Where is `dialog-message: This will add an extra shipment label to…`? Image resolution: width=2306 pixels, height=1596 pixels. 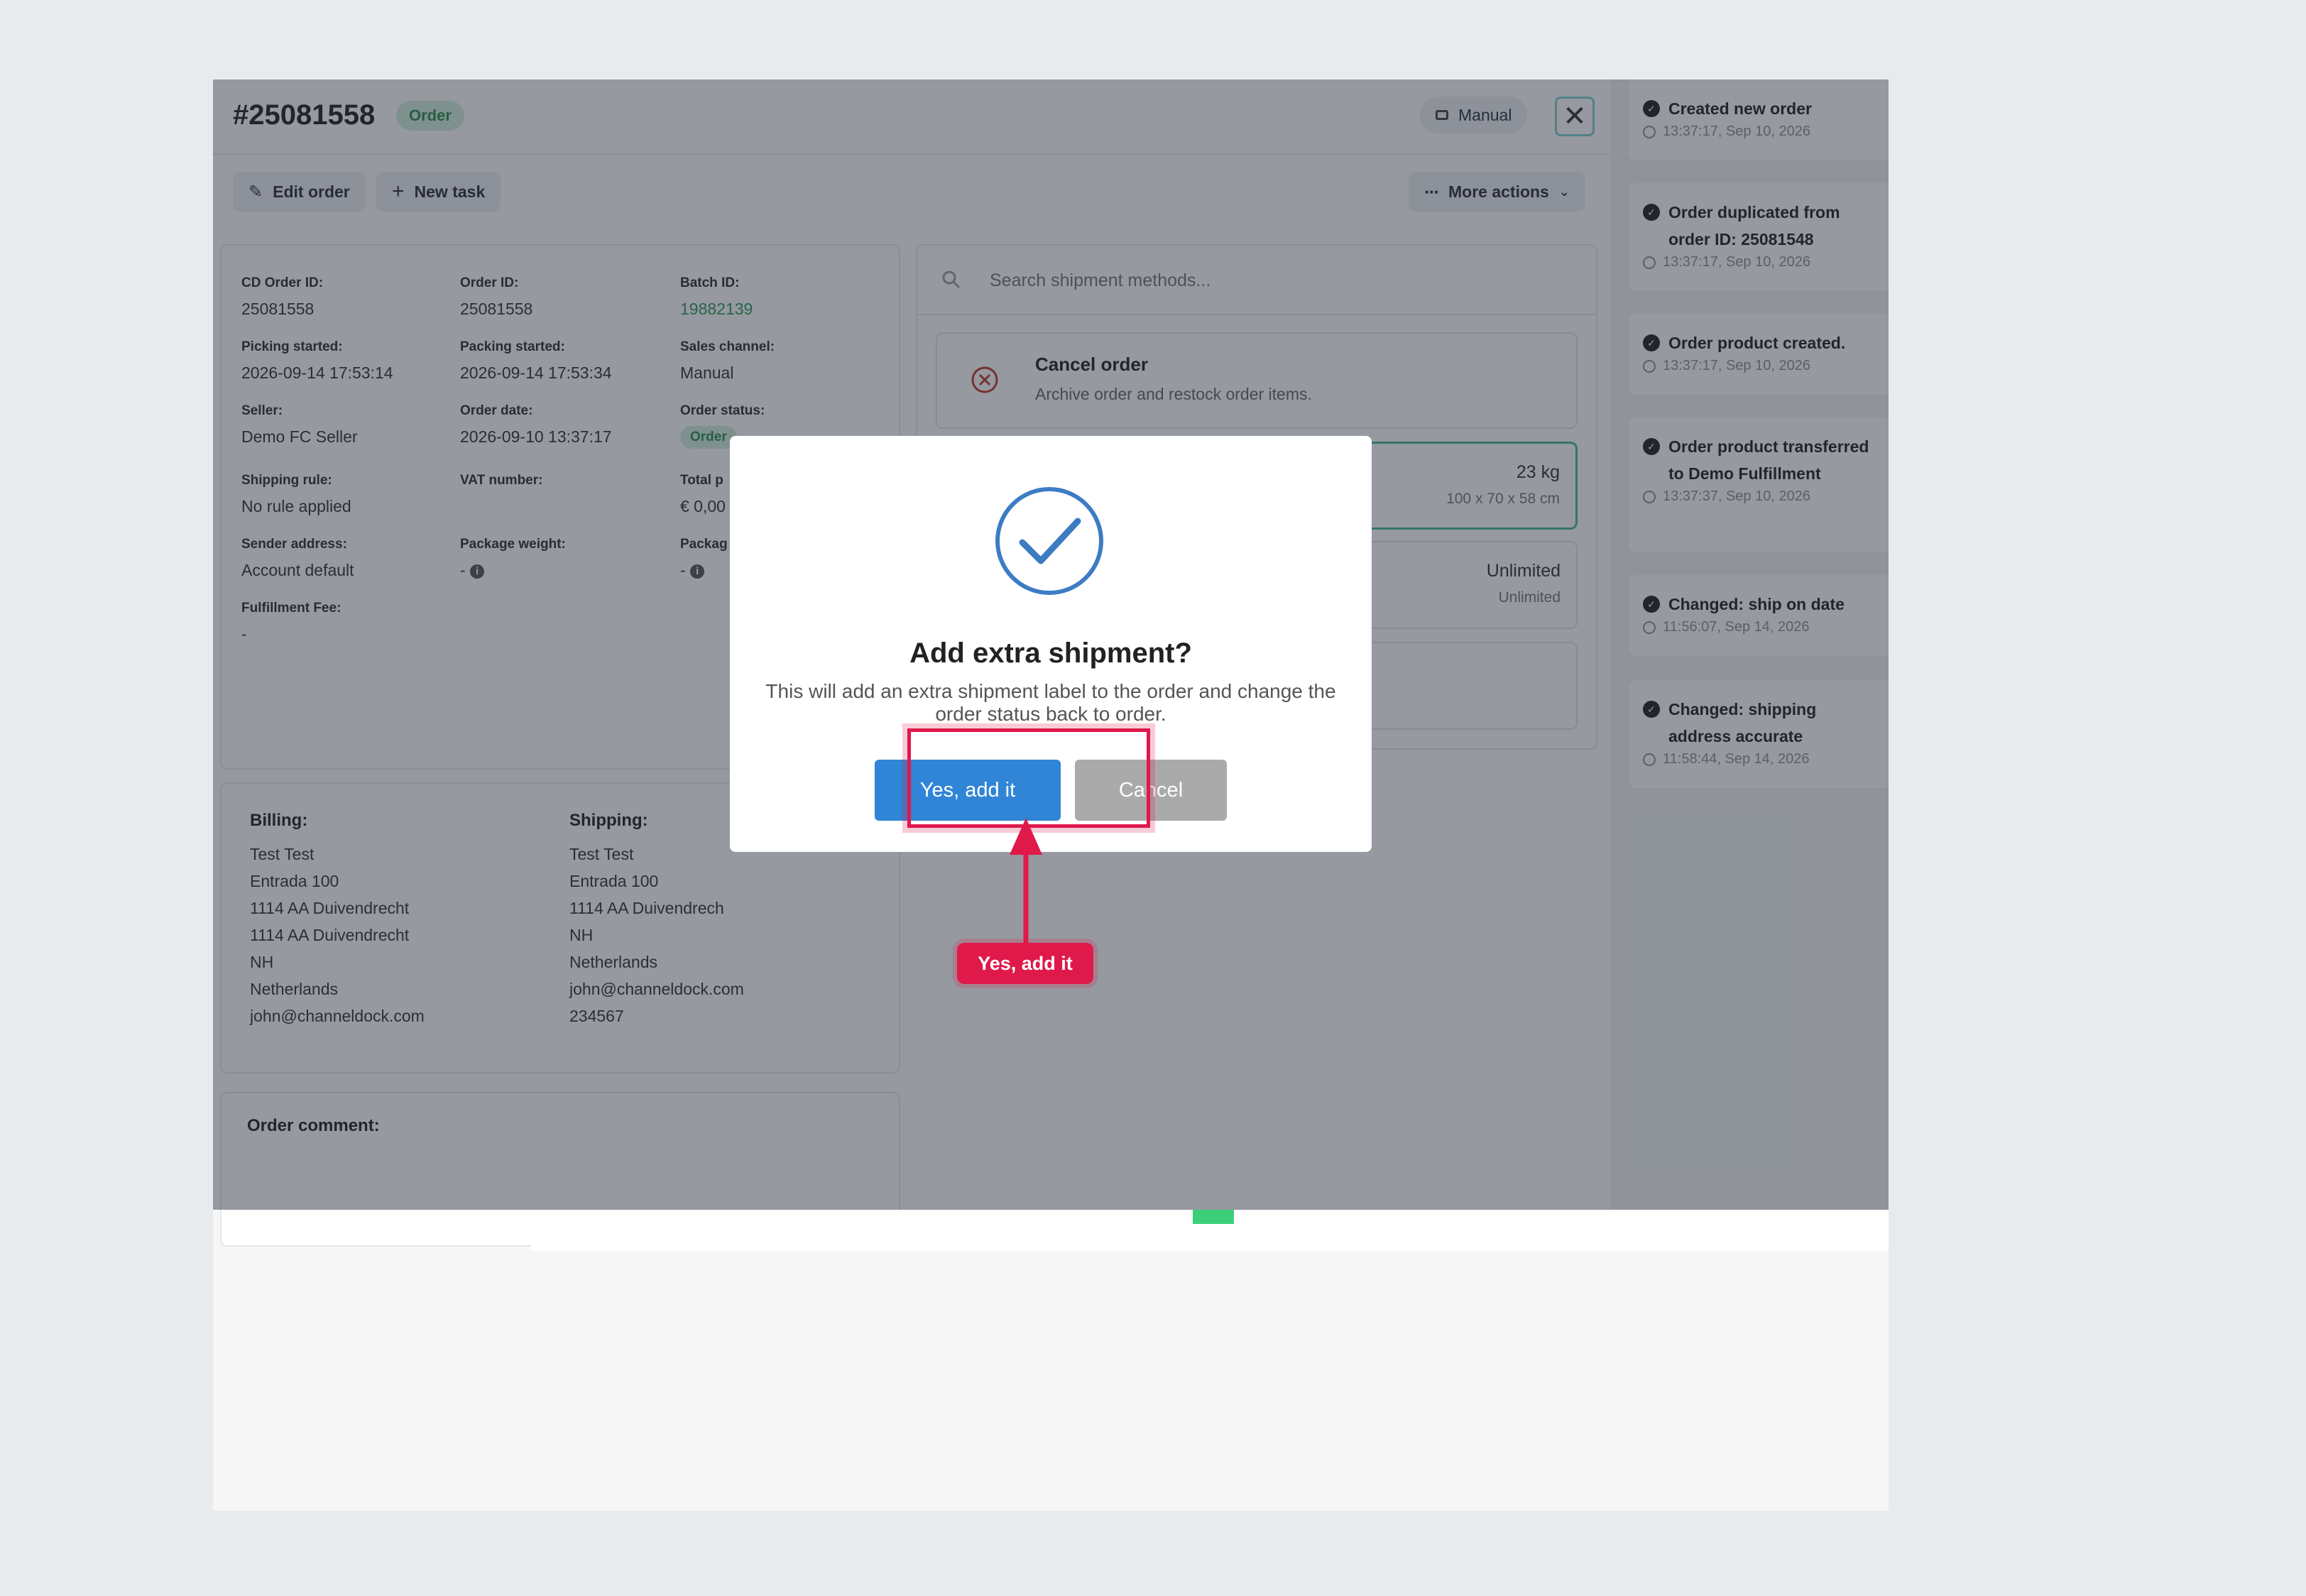 dialog-message: This will add an extra shipment label to… is located at coordinates (1050, 702).